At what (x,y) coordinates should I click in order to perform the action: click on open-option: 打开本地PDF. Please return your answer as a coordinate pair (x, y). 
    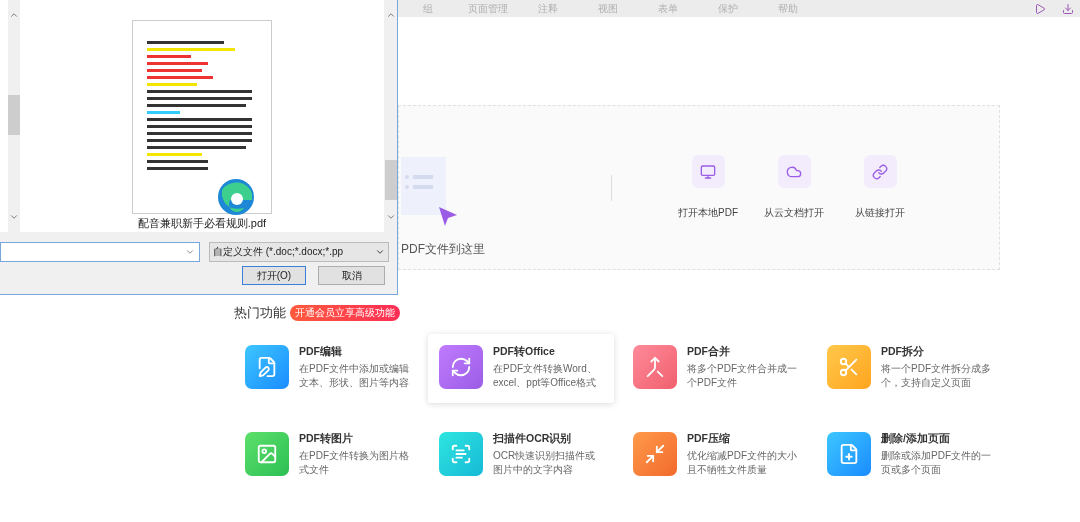
    Looking at the image, I should click on (708, 187).